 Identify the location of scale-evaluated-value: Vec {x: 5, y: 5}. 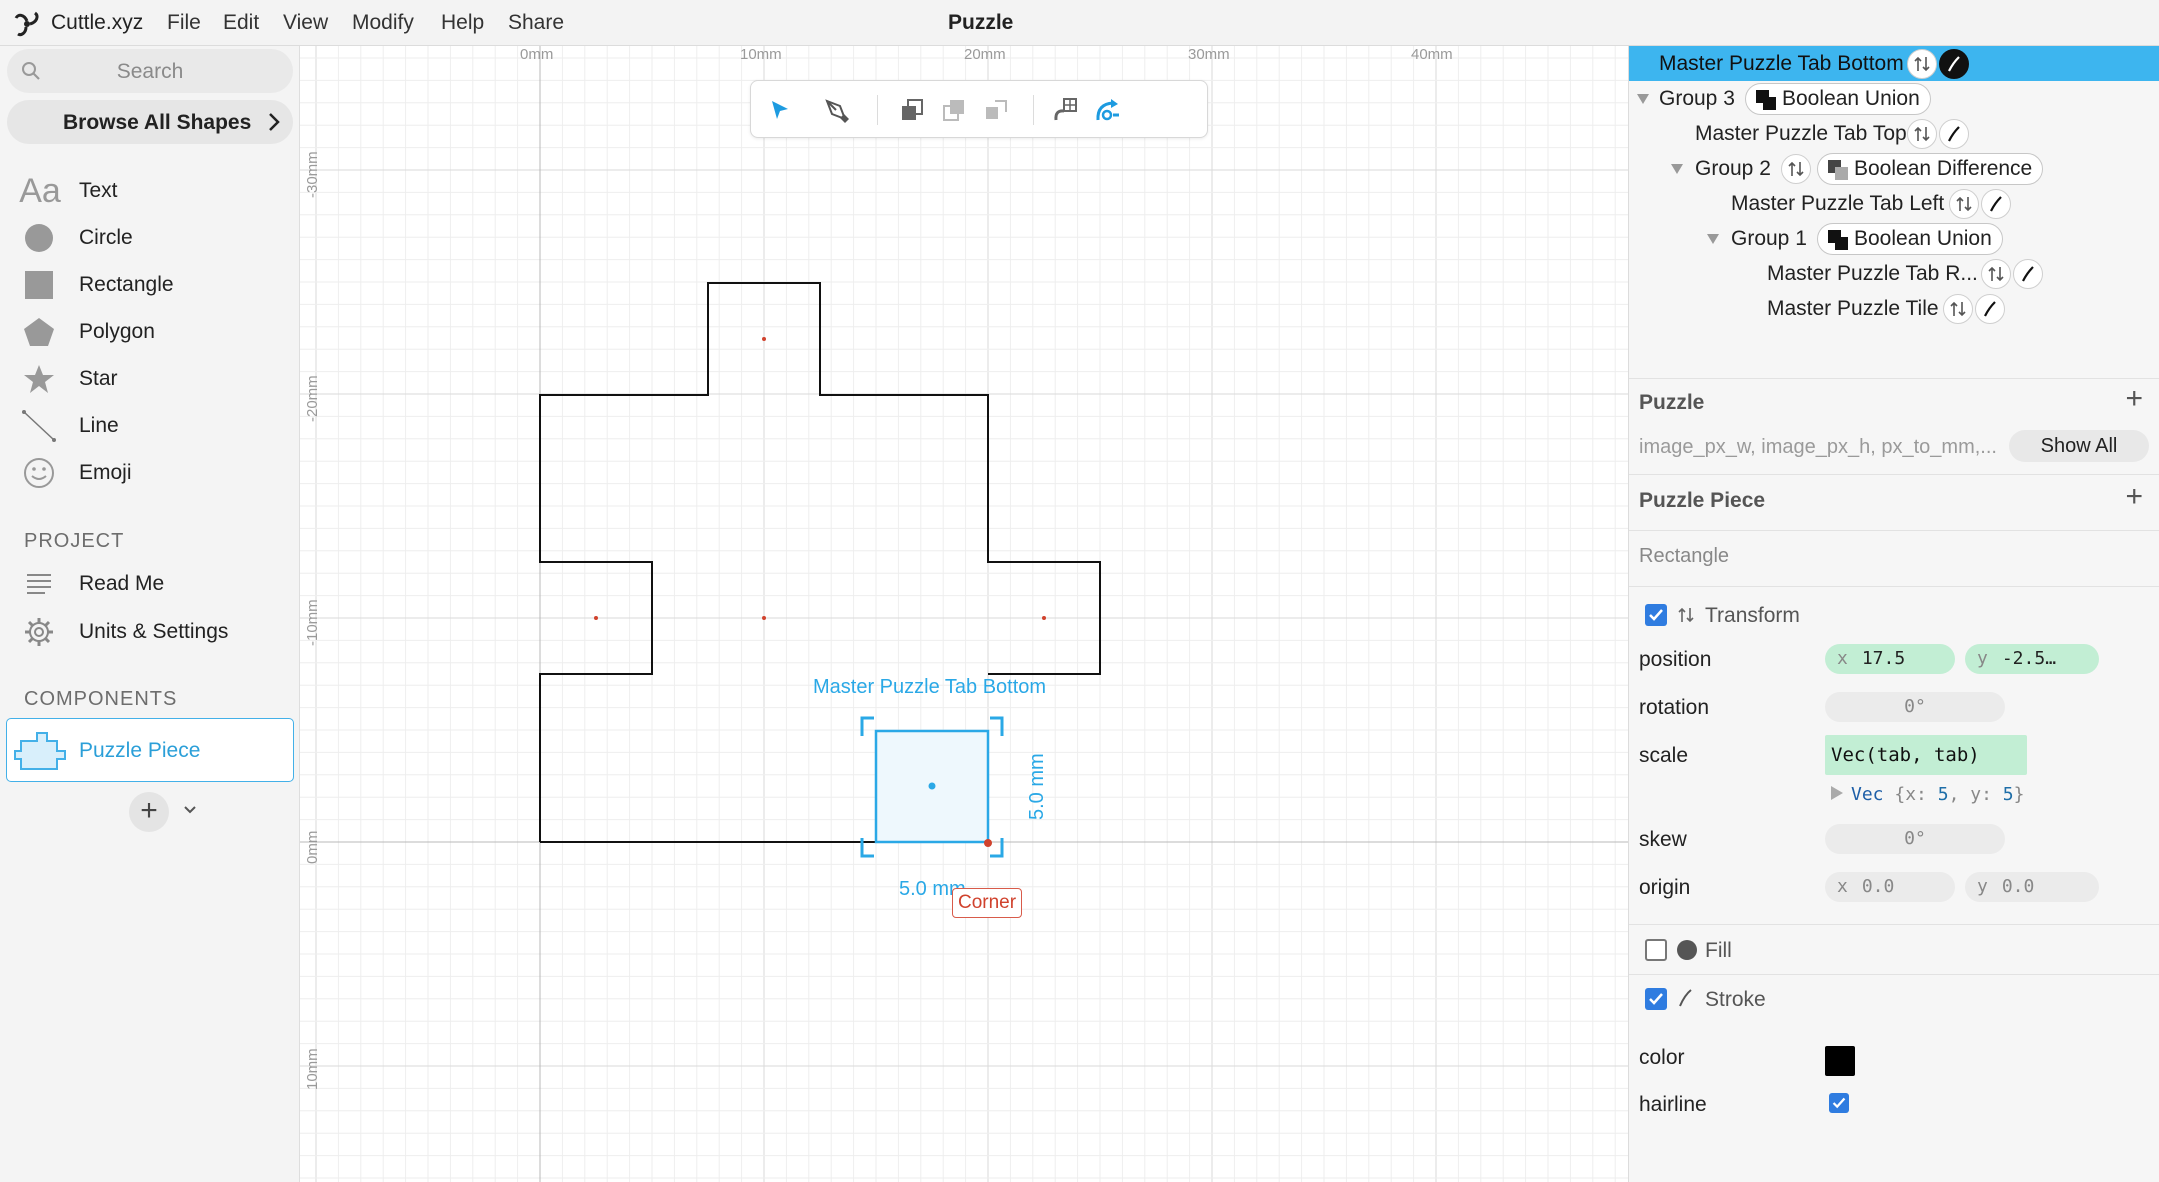
(1927, 794).